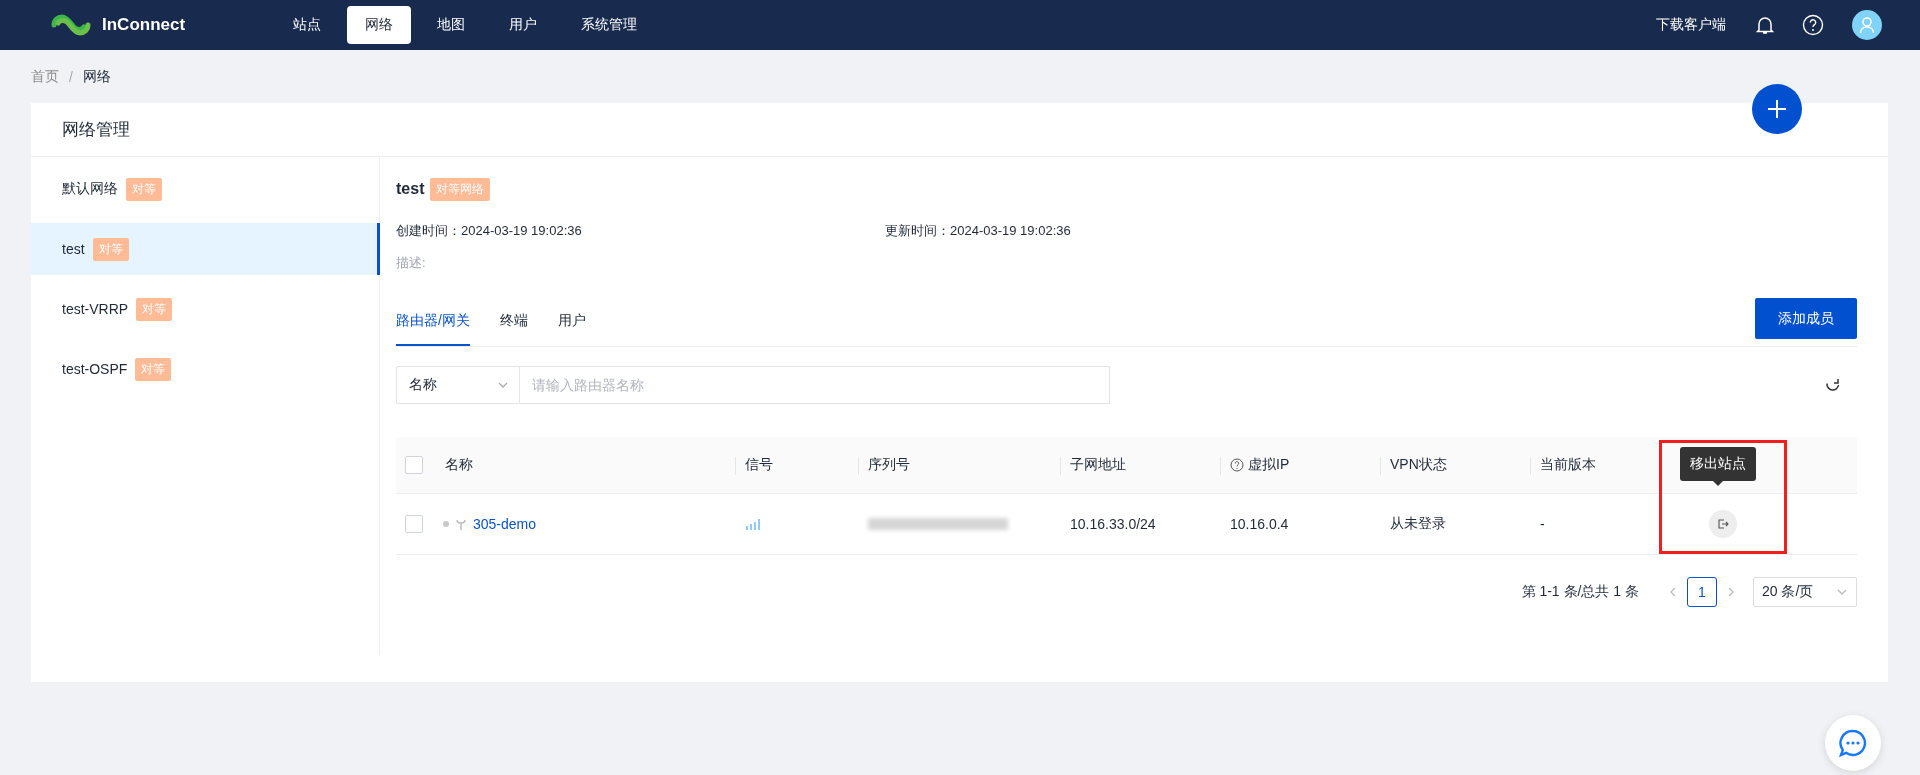 This screenshot has height=775, width=1920. Describe the element at coordinates (205, 369) in the screenshot. I see `network-list-item: test-OSPF 对等` at that location.